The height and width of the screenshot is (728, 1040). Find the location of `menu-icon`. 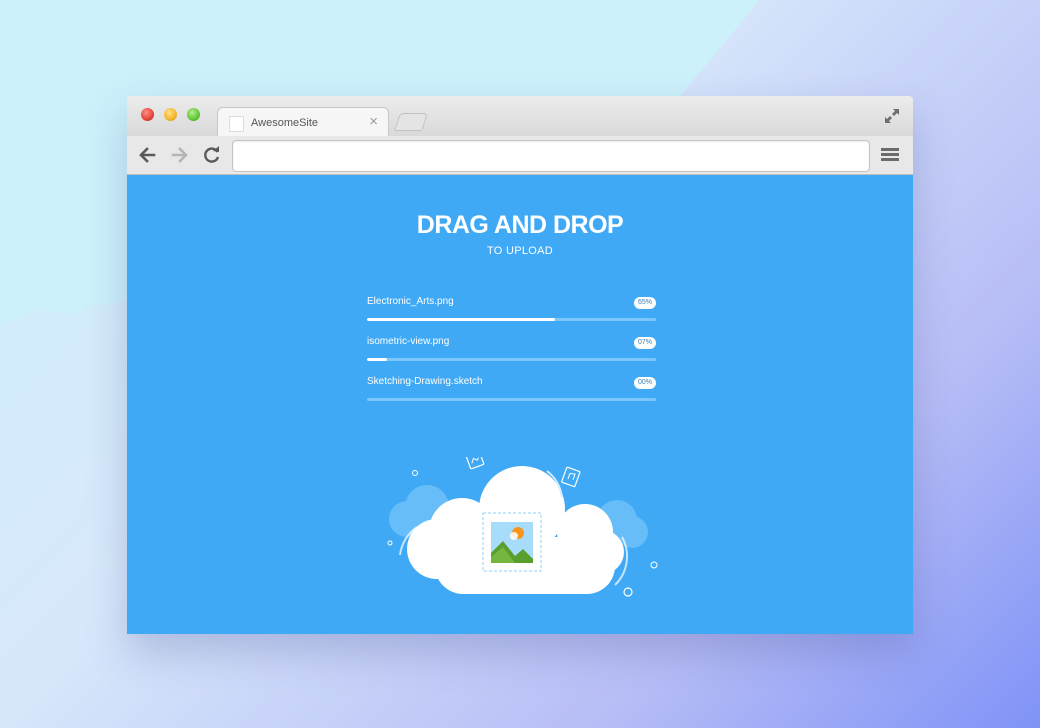

menu-icon is located at coordinates (890, 155).